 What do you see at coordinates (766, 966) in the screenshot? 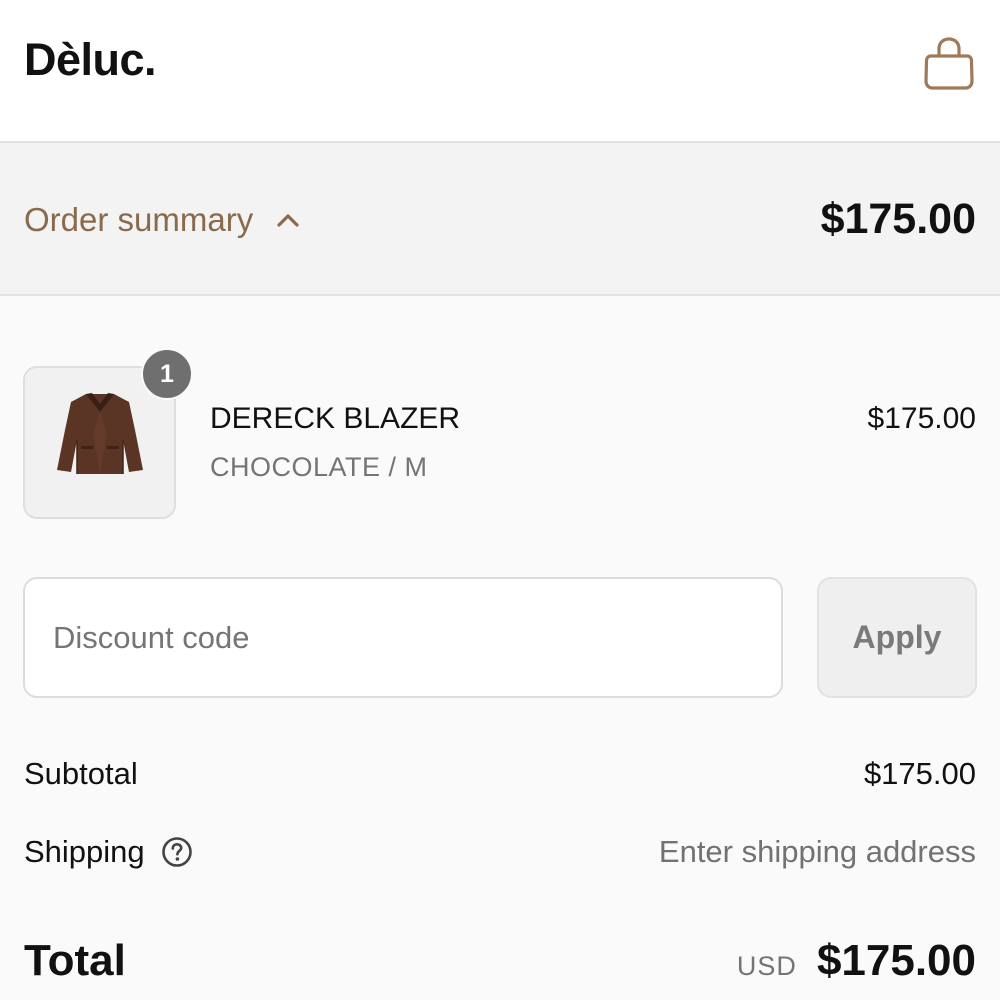
I see `currency-code: USD` at bounding box center [766, 966].